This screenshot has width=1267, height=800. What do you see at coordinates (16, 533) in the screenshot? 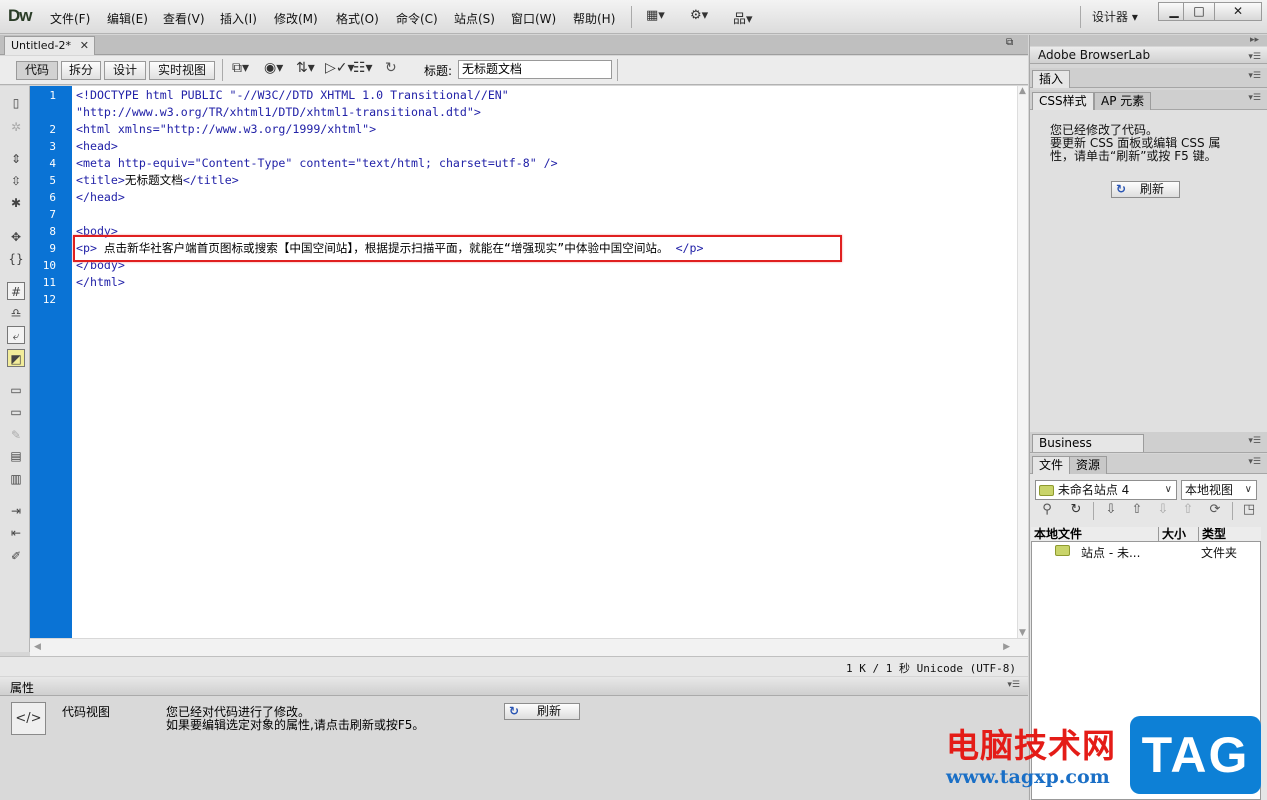
I see `outdent-code-icon: ⇤` at bounding box center [16, 533].